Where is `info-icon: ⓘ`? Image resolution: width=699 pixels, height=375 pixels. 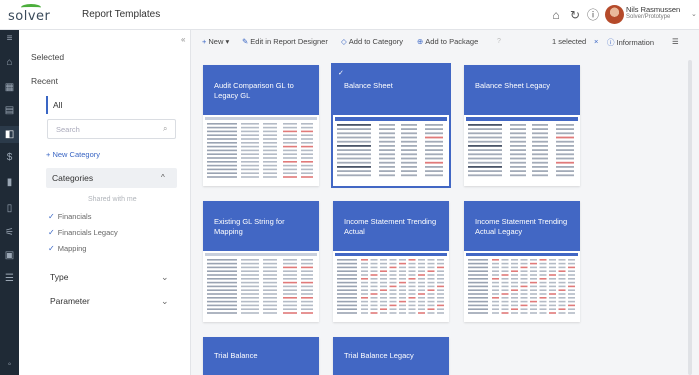
info-icon: ⓘ is located at coordinates (611, 42).